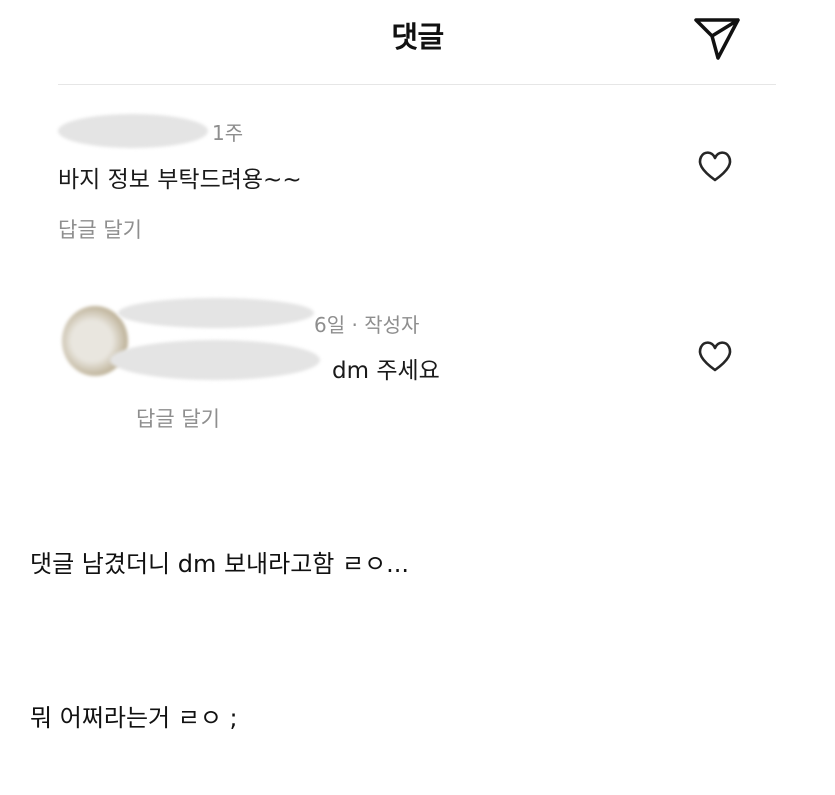 This screenshot has width=835, height=795. Describe the element at coordinates (417, 84) in the screenshot. I see `header-divider` at that location.